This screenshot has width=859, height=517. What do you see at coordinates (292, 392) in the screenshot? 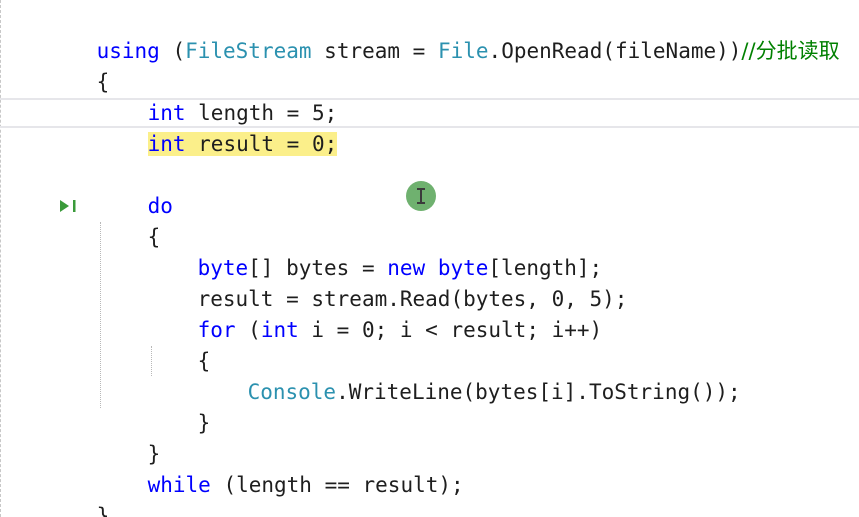
I see `type-console: Console` at bounding box center [292, 392].